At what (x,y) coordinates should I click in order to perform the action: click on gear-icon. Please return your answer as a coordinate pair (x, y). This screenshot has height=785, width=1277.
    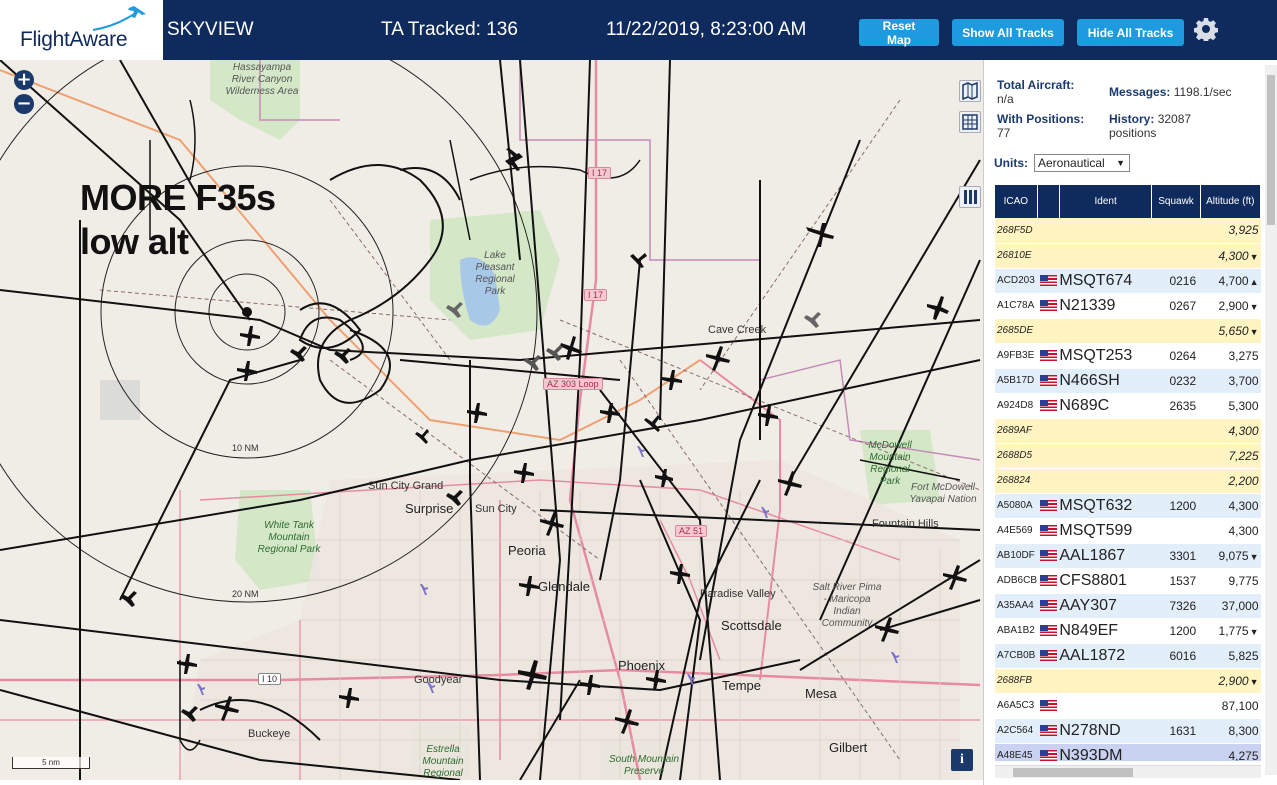
    Looking at the image, I should click on (1206, 29).